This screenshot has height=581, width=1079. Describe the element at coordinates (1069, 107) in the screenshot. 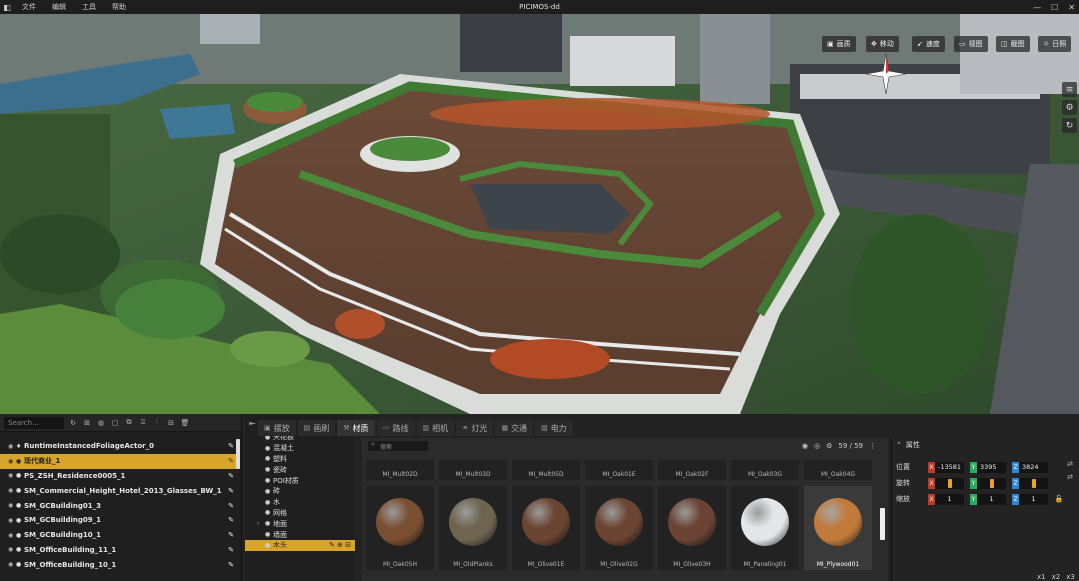

I see `settings-icon: ⚙` at that location.